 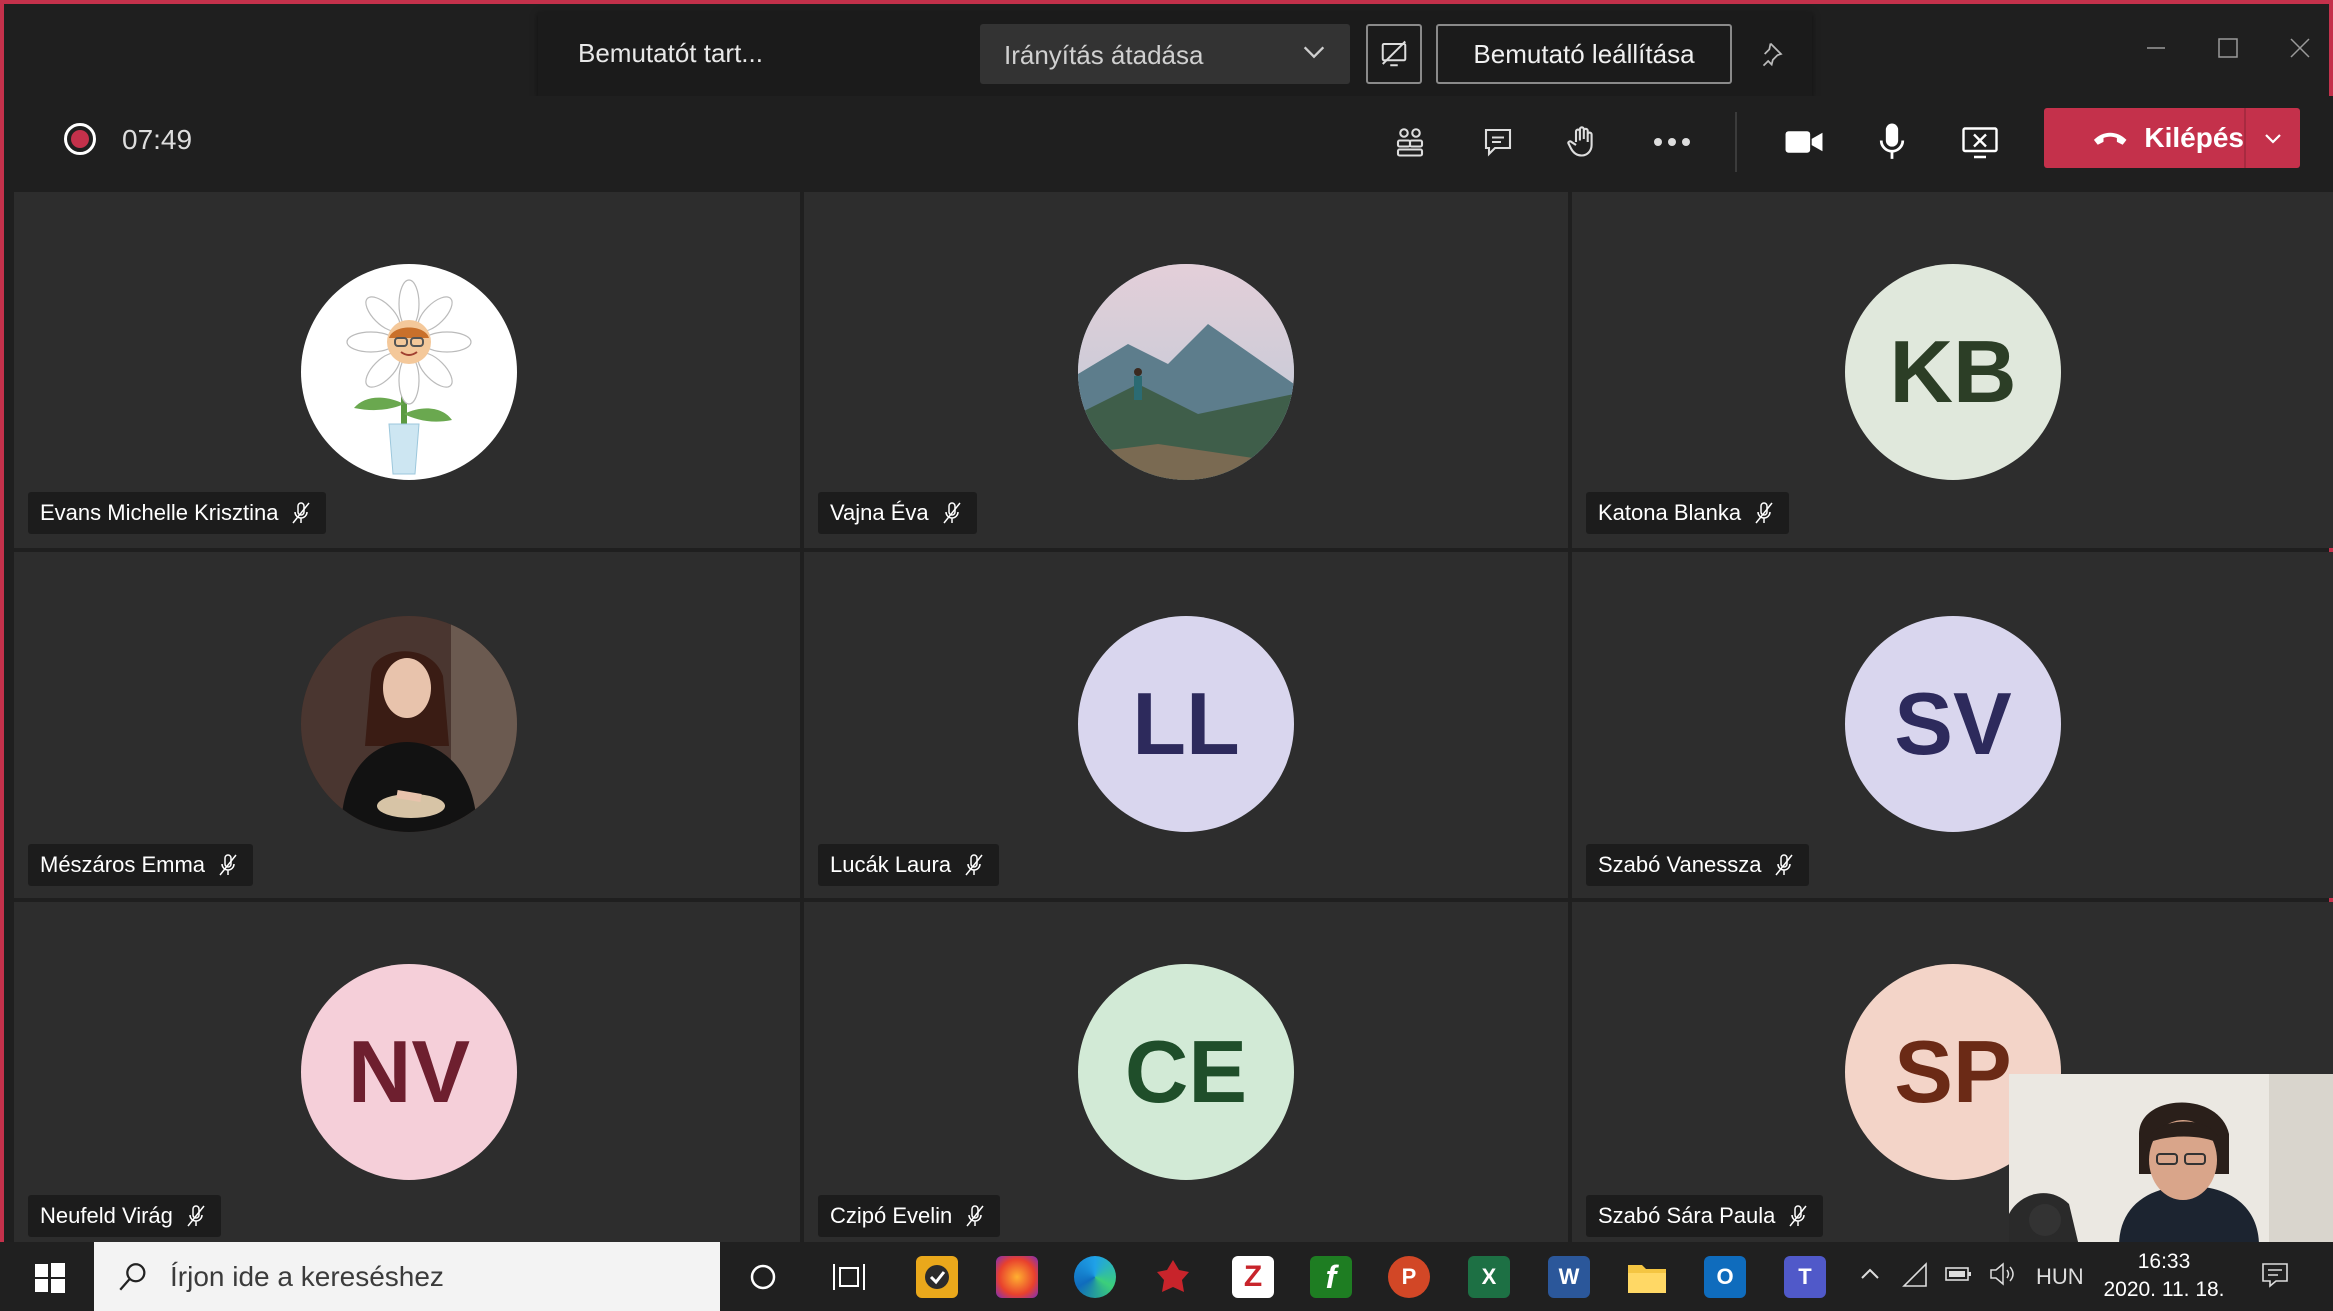 What do you see at coordinates (1804, 142) in the screenshot?
I see `camera-icon` at bounding box center [1804, 142].